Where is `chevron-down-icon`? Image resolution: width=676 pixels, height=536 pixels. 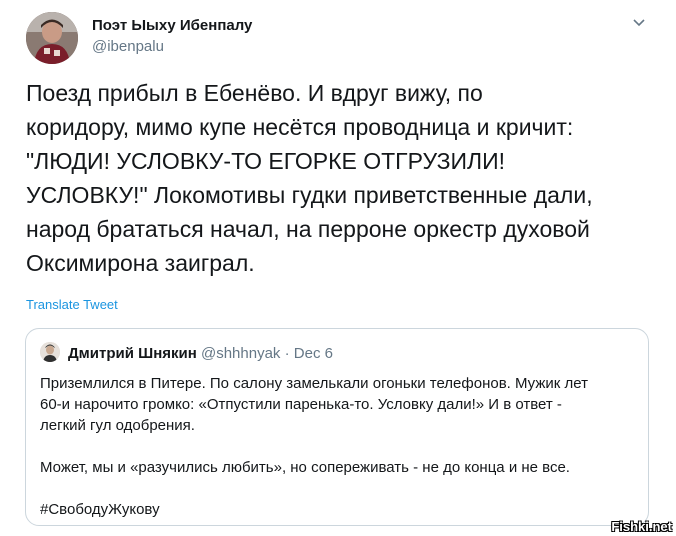 chevron-down-icon is located at coordinates (639, 23).